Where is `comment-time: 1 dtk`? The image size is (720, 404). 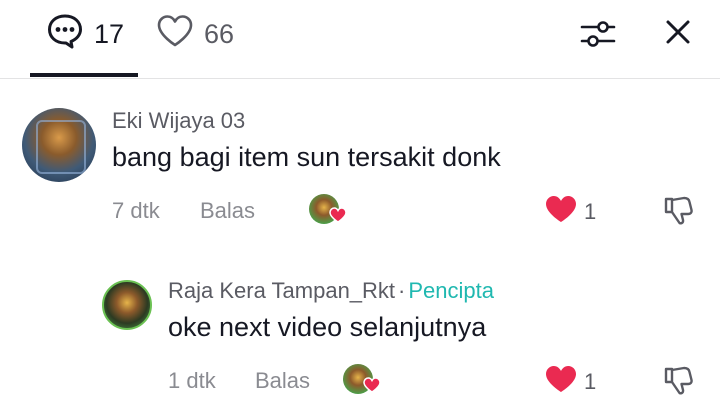
comment-time: 1 dtk is located at coordinates (192, 380).